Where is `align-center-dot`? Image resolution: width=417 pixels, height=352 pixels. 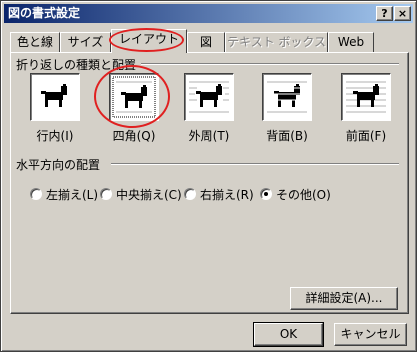 align-center-dot is located at coordinates (106, 194).